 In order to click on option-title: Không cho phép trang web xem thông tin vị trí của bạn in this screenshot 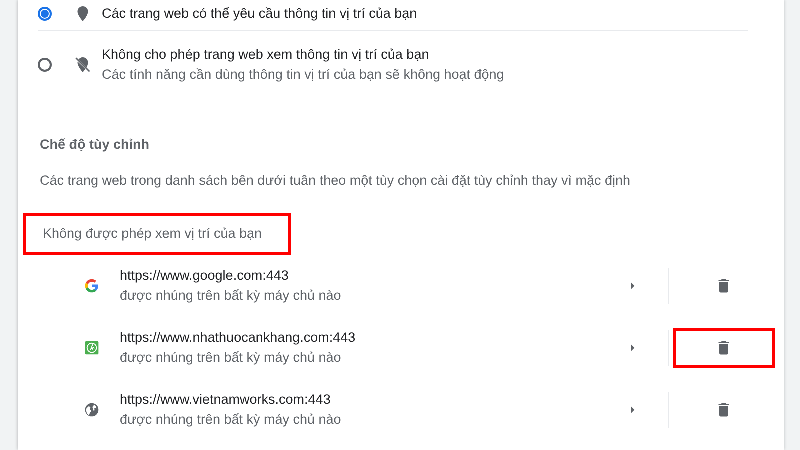, I will do `click(266, 55)`.